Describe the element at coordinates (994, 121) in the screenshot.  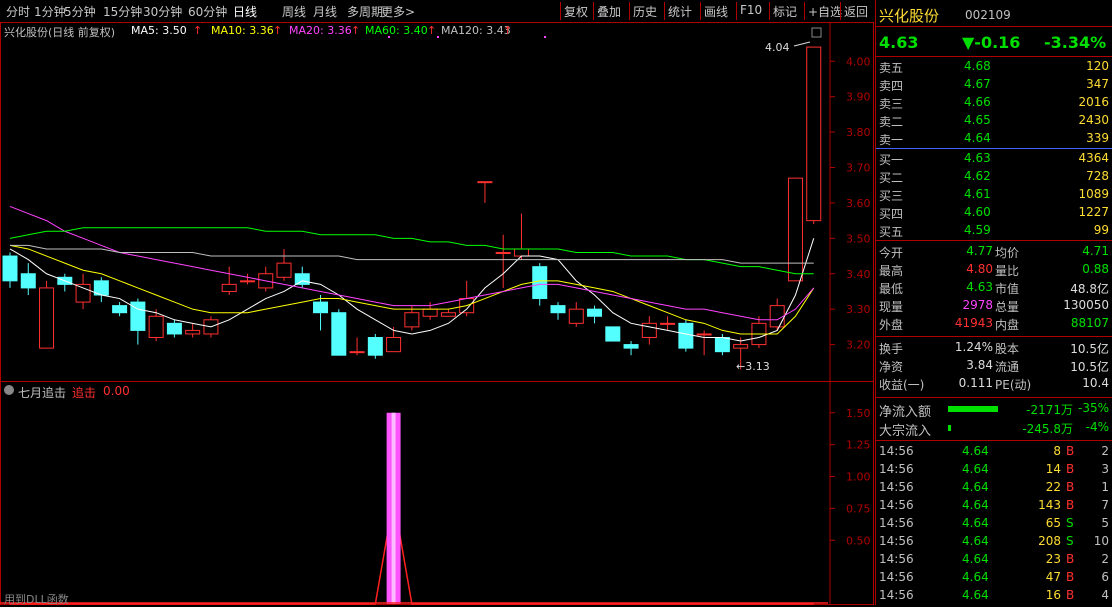
I see `ask-row: 卖二 4.65 2430` at that location.